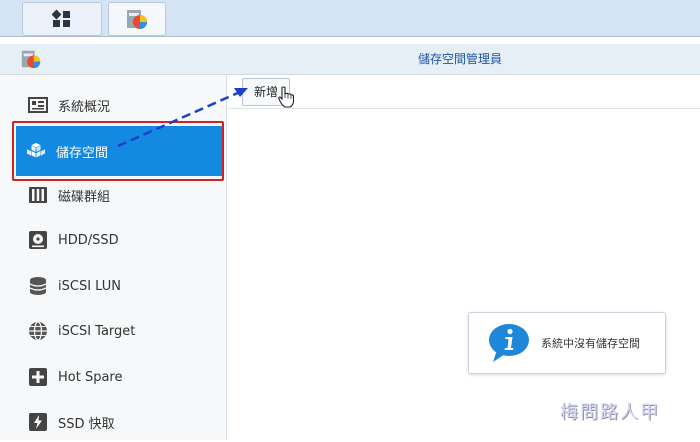 The height and width of the screenshot is (442, 700). I want to click on sidebar-item-hot-spare: Hot Spare, so click(119, 377).